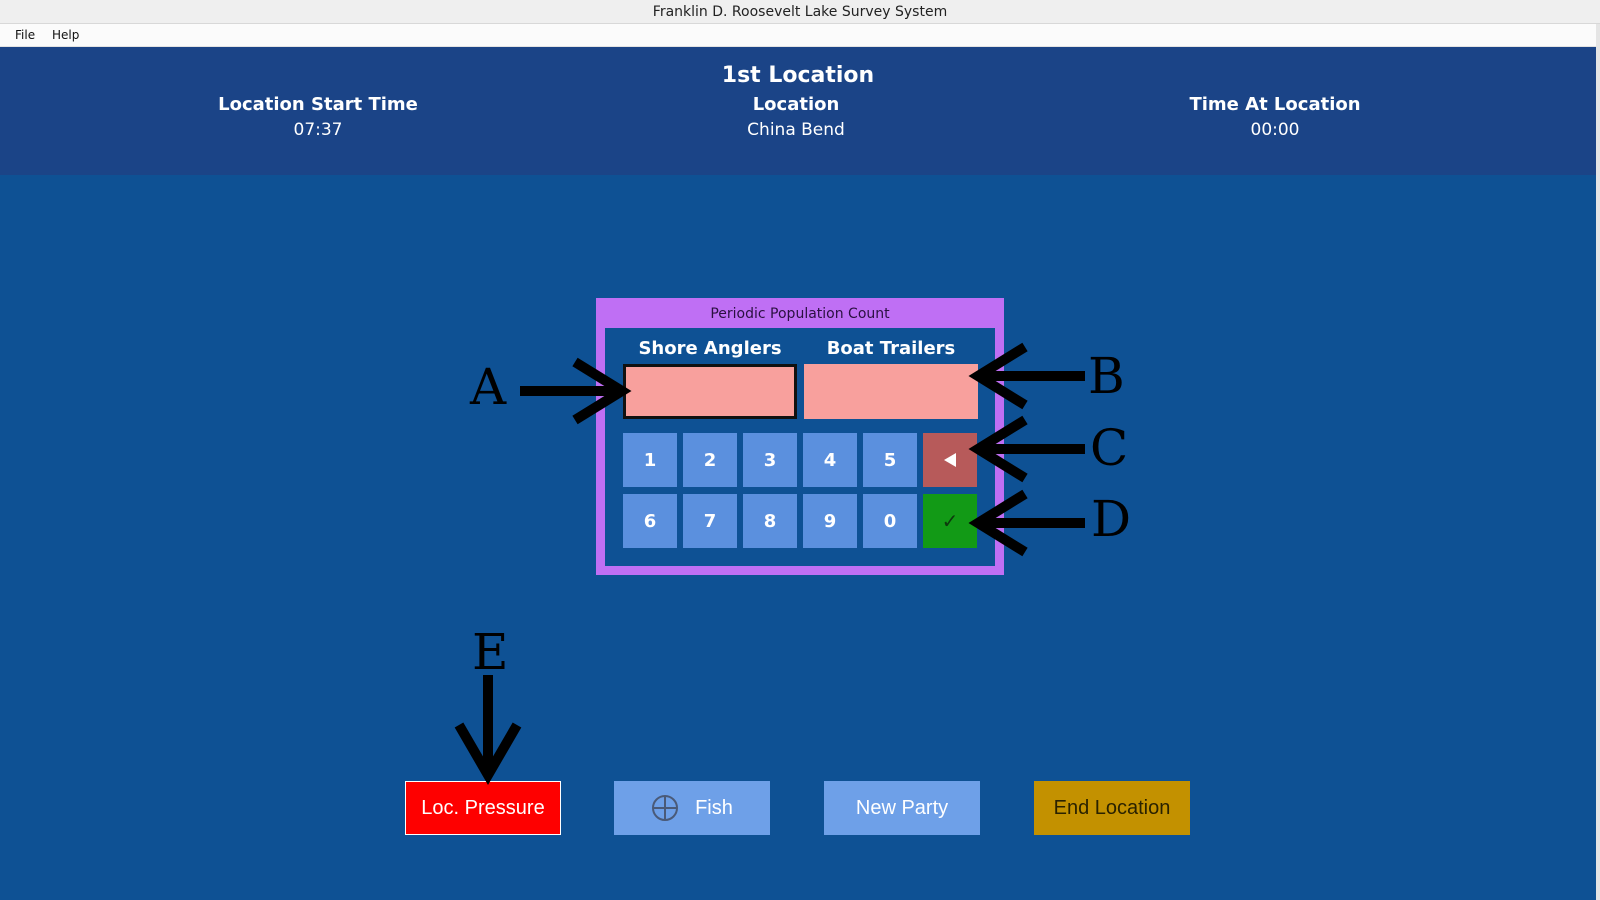  What do you see at coordinates (710, 391) in the screenshot?
I see `shore-anglers-input` at bounding box center [710, 391].